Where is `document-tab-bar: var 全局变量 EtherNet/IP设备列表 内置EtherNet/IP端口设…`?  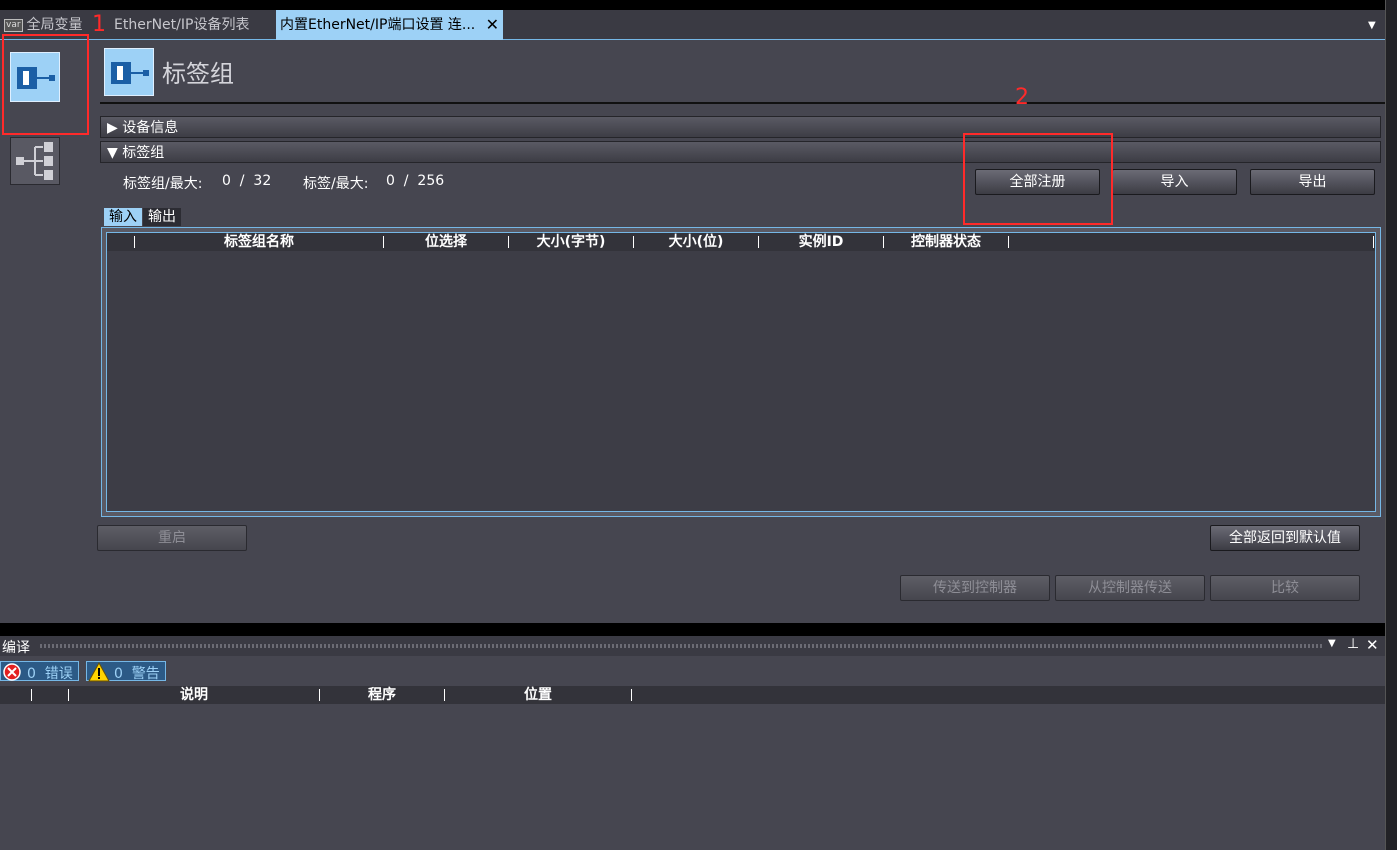 document-tab-bar: var 全局变量 EtherNet/IP设备列表 内置EtherNet/IP端口设… is located at coordinates (692, 25).